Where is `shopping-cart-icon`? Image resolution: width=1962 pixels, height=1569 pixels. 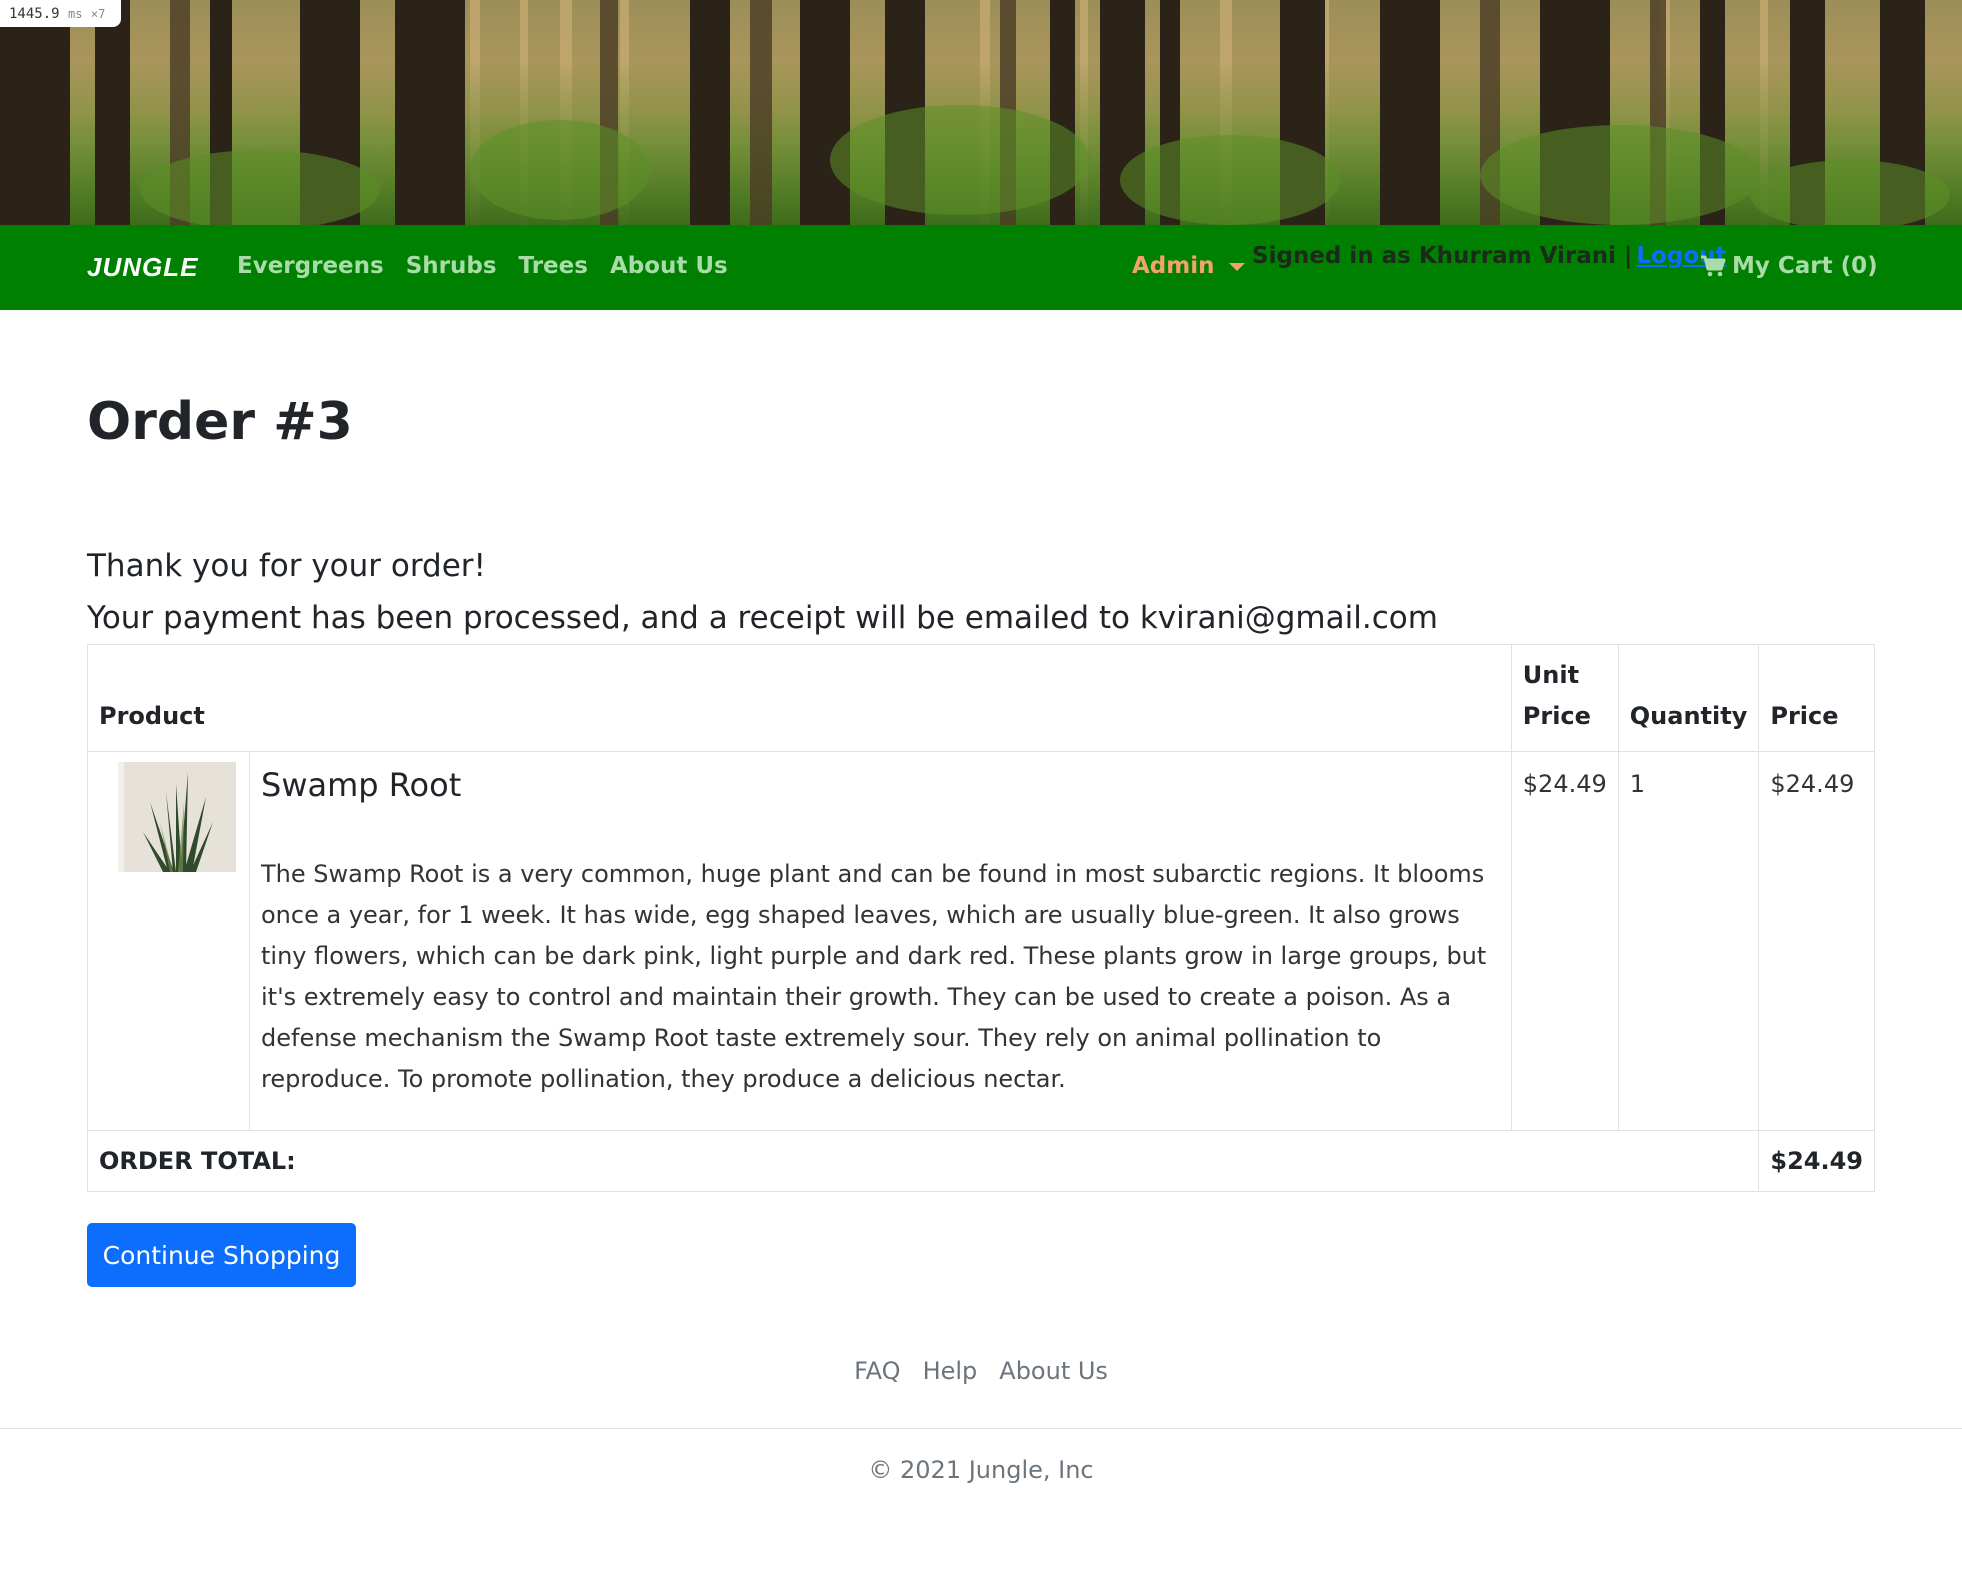
shopping-cart-icon is located at coordinates (1713, 266).